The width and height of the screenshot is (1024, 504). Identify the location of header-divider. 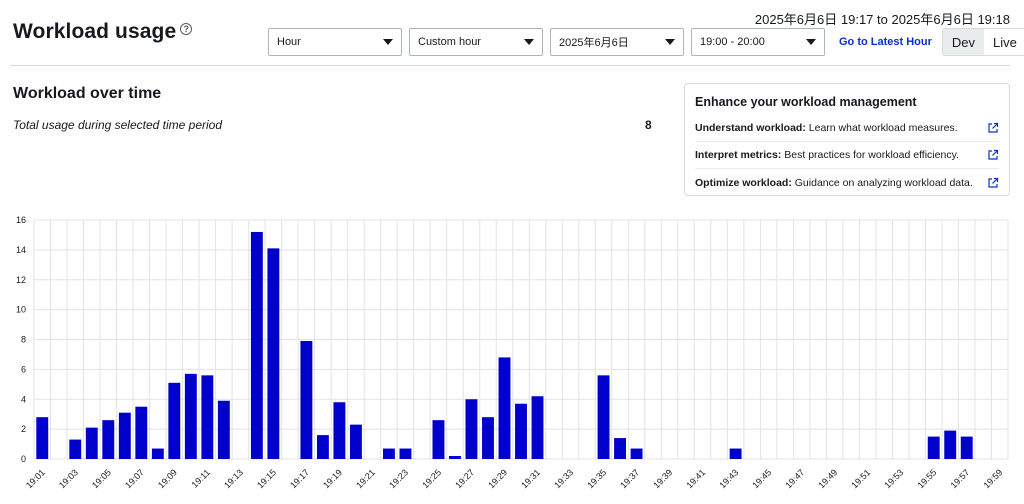
(510, 65).